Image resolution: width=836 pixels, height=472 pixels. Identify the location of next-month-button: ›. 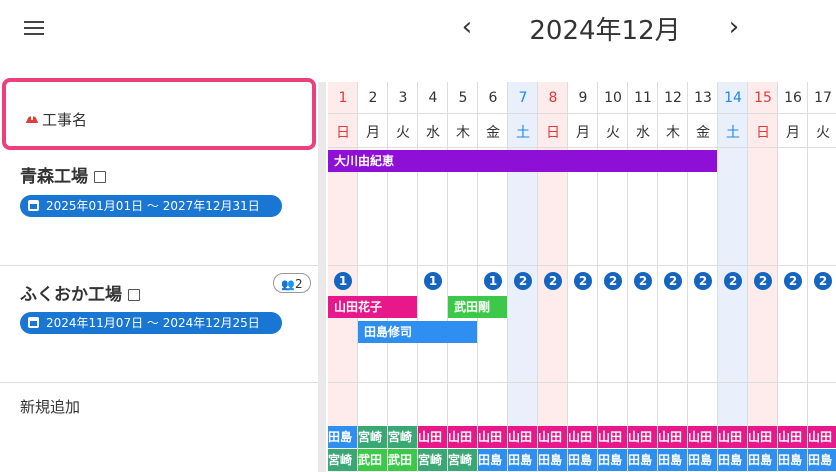
(734, 27).